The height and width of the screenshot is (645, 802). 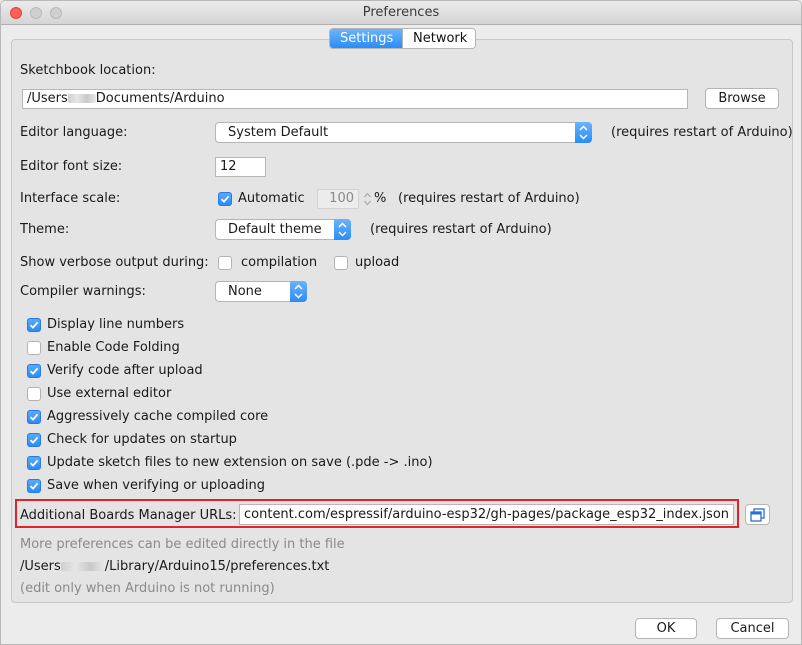 What do you see at coordinates (114, 262) in the screenshot?
I see `verbose-output-label: Show verbose output during:` at bounding box center [114, 262].